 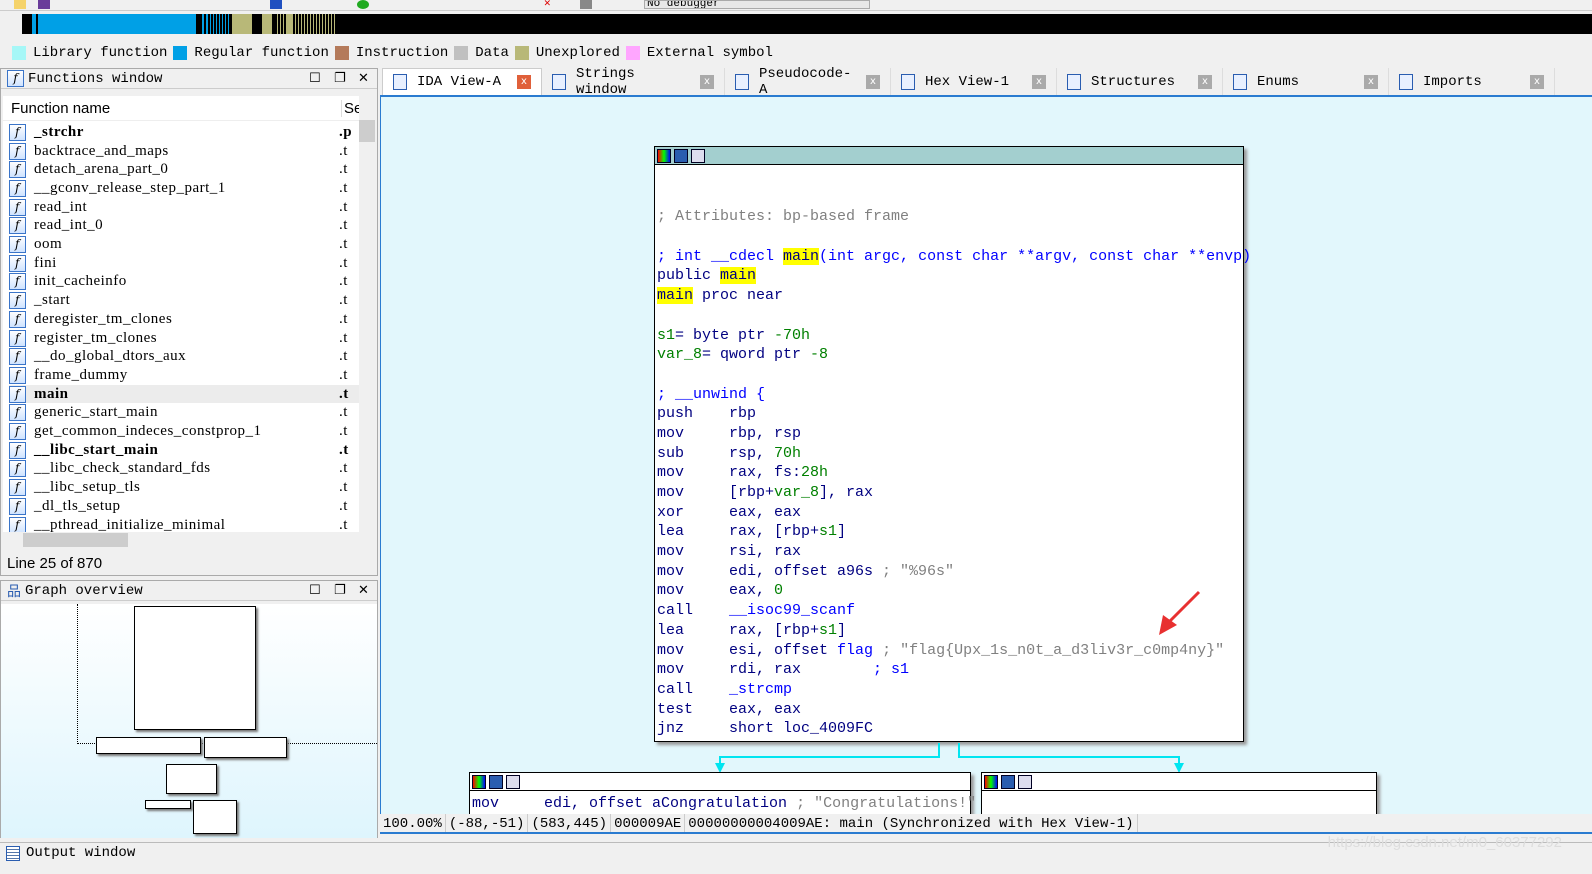 I want to click on column-header-function-name: Function name, so click(x=60, y=108).